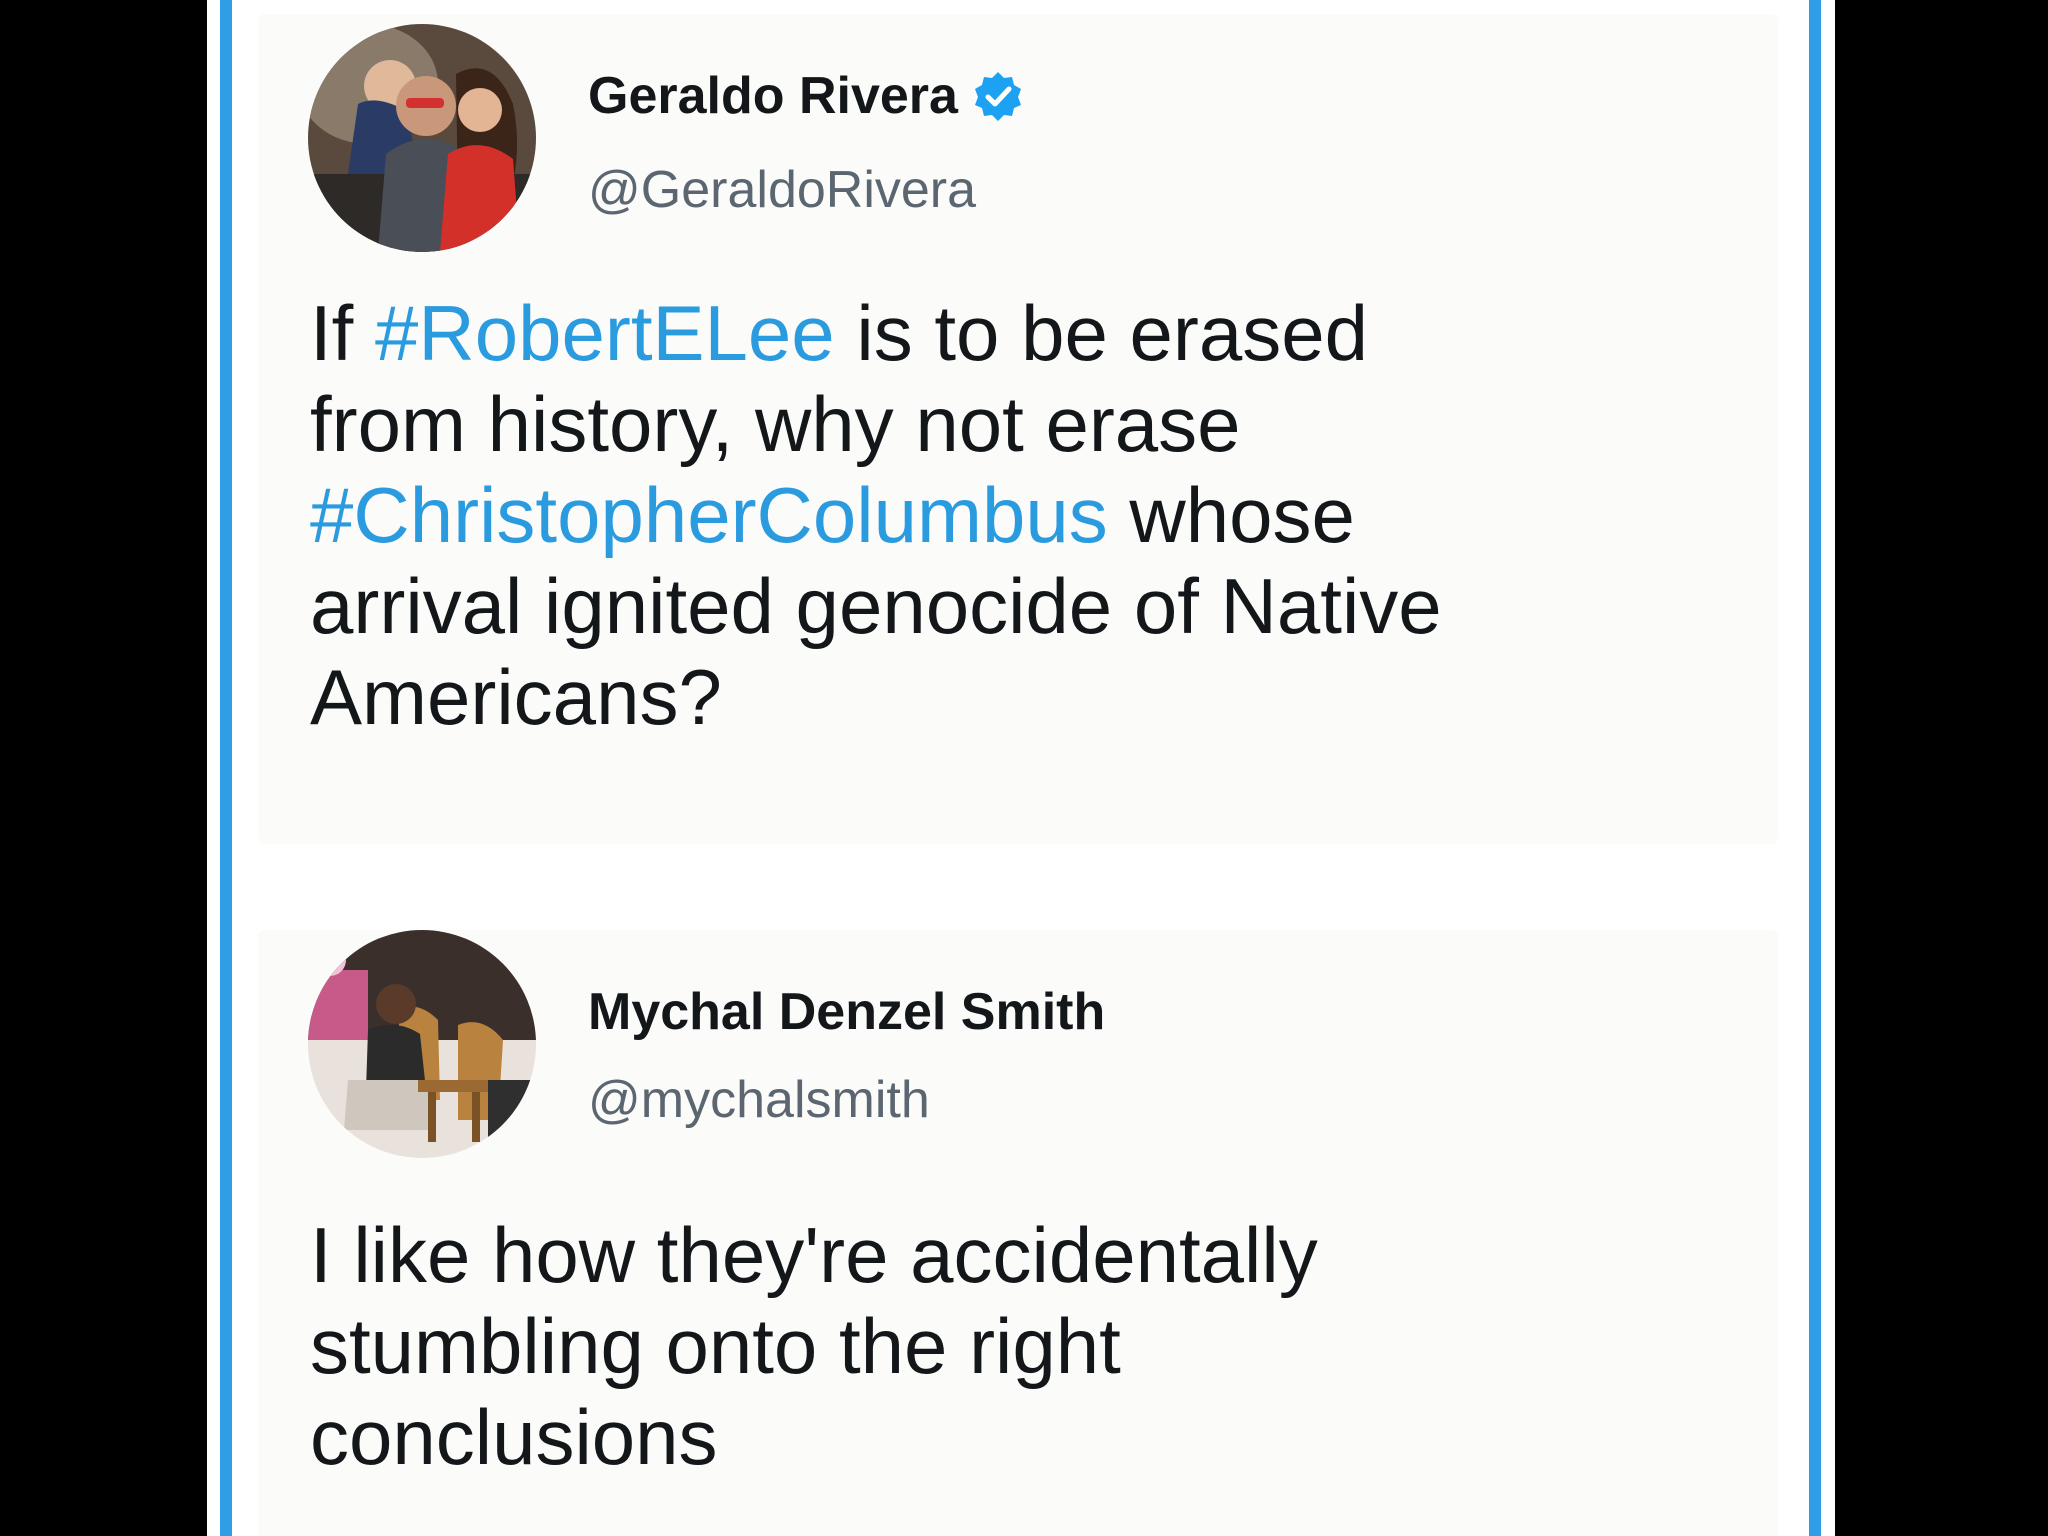 This screenshot has height=1536, width=2048. What do you see at coordinates (998, 96) in the screenshot?
I see `verified-badge-icon` at bounding box center [998, 96].